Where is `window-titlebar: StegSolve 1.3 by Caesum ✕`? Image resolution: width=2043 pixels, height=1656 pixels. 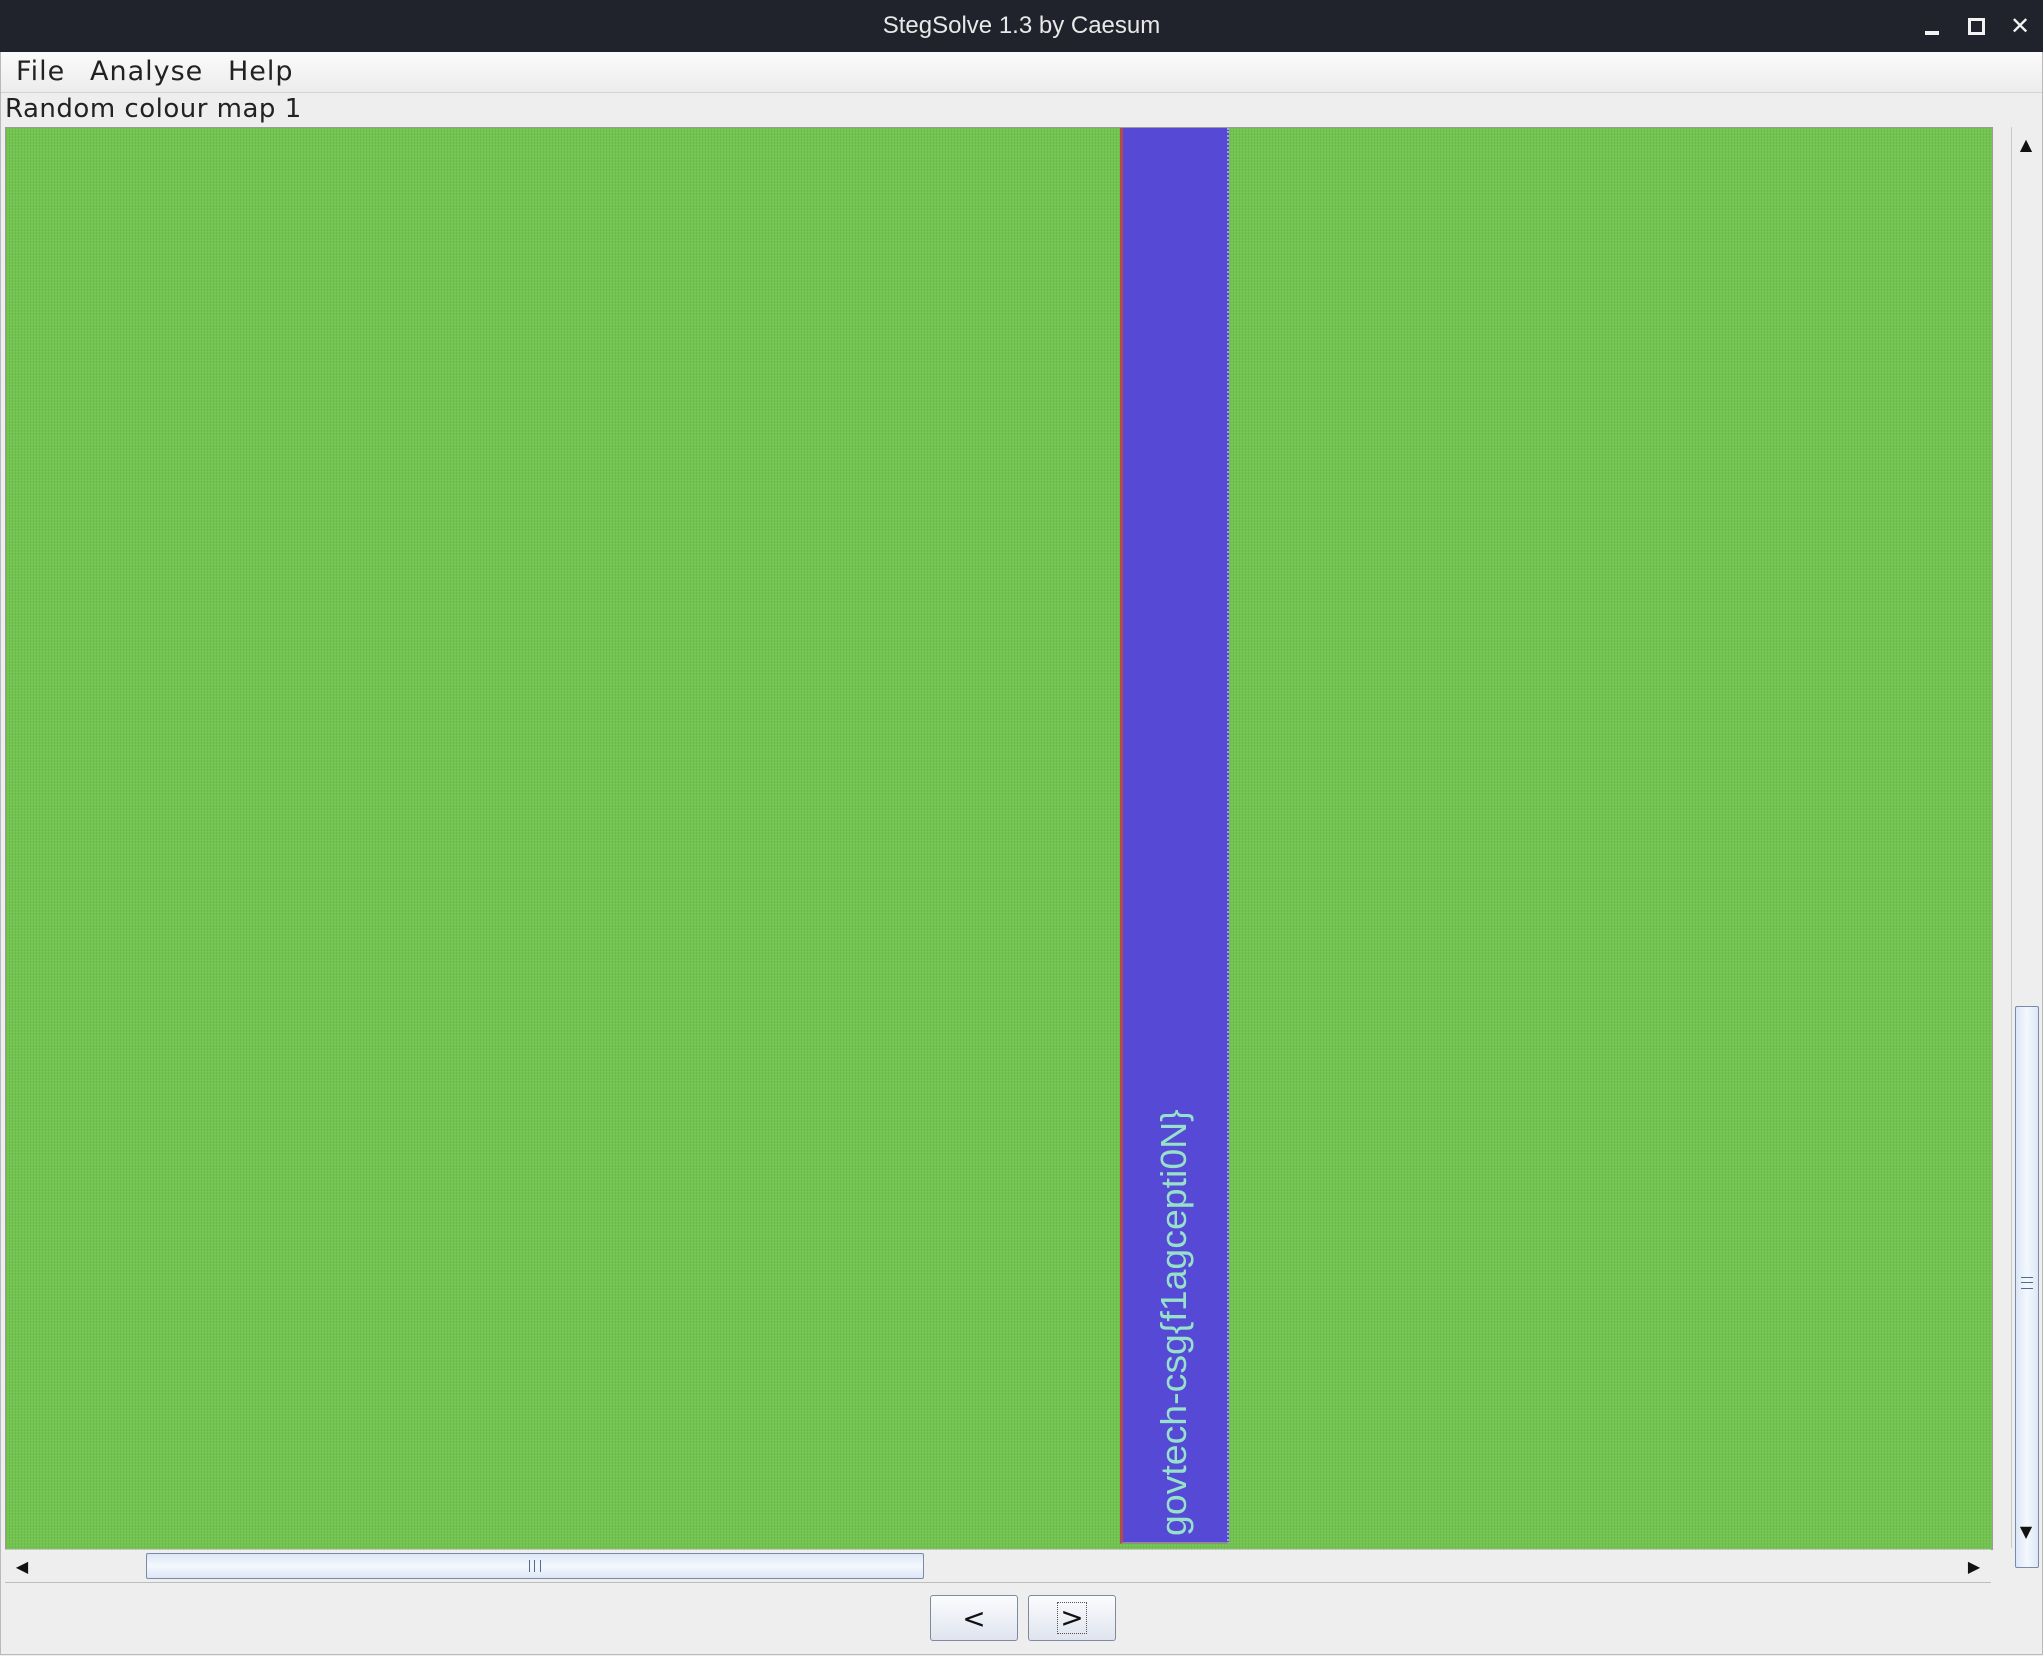 window-titlebar: StegSolve 1.3 by Caesum ✕ is located at coordinates (1021, 26).